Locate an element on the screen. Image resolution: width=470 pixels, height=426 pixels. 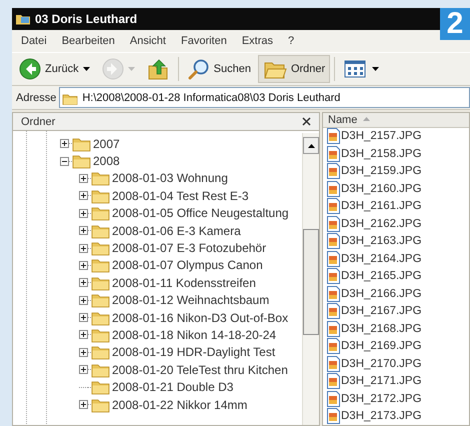
scrollbar is located at coordinates (310, 279).